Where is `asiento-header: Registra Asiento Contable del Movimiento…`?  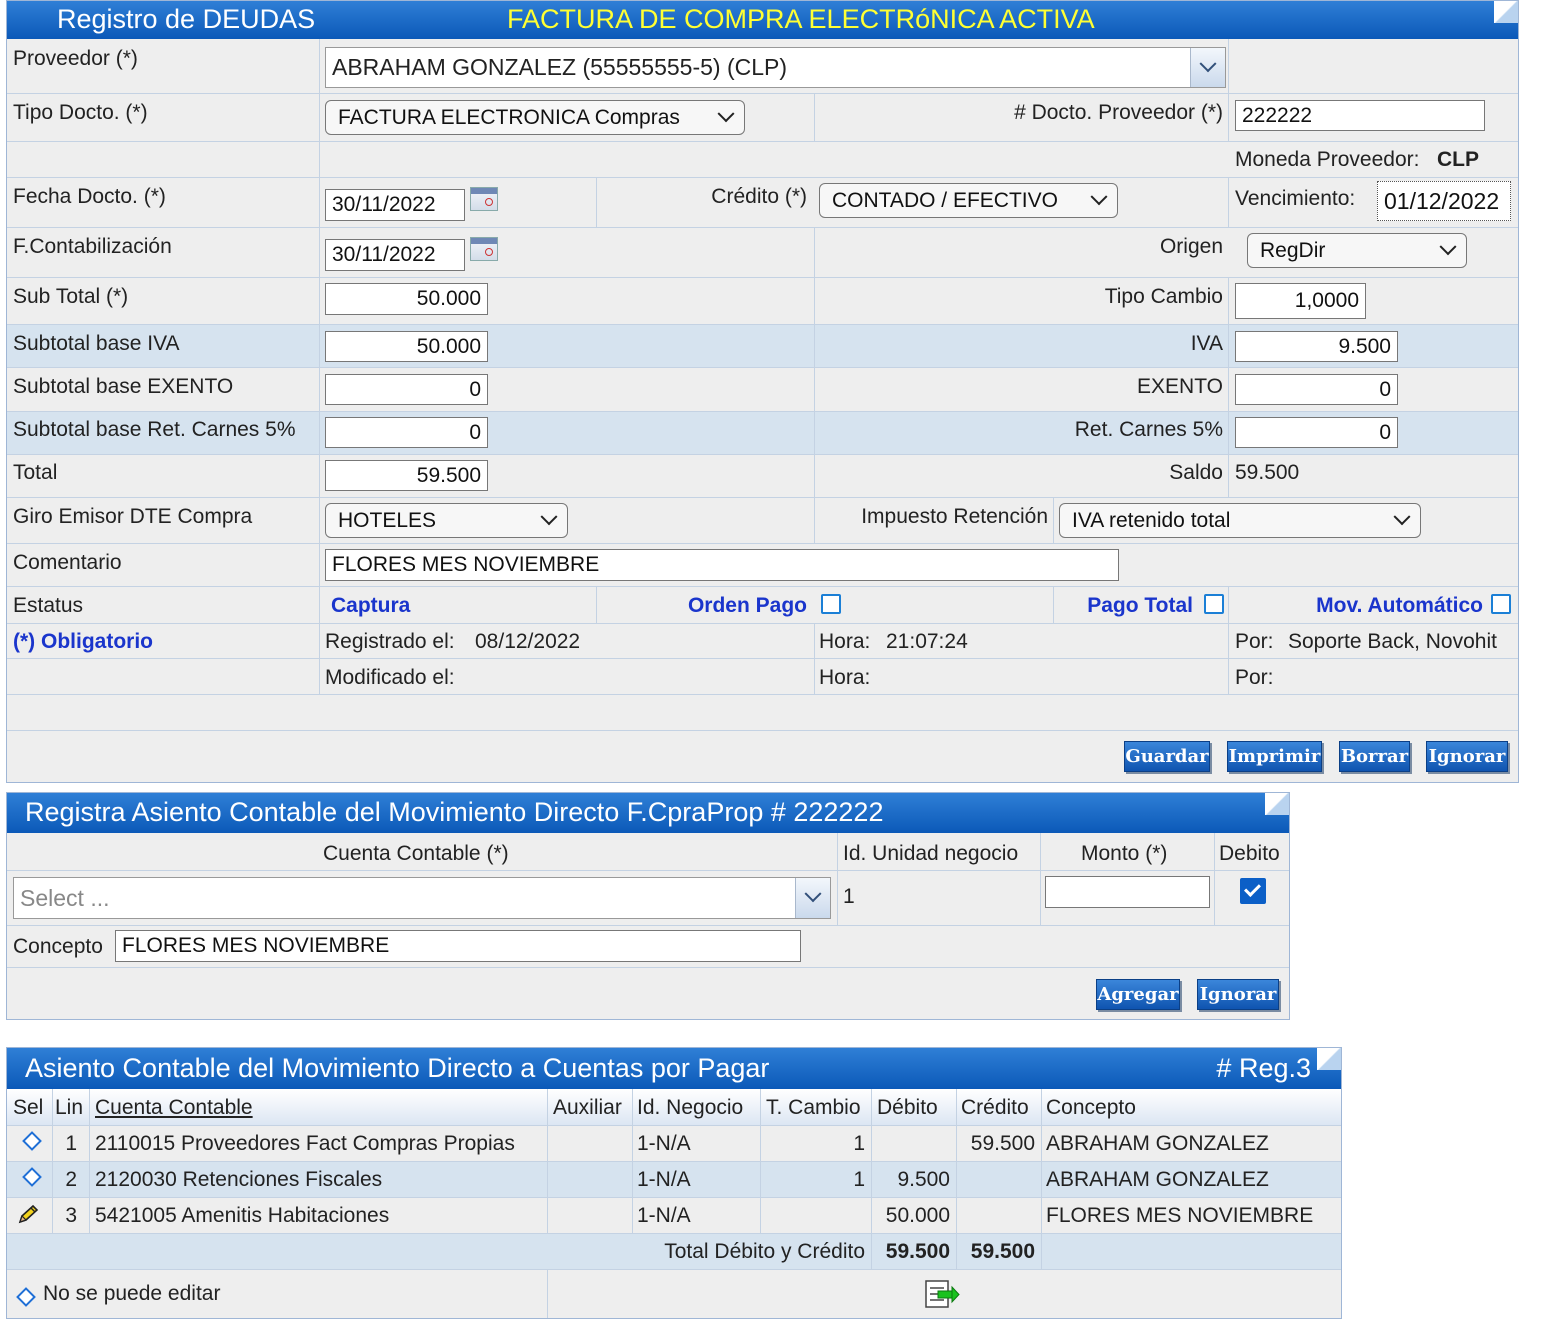 asiento-header: Registra Asiento Contable del Movimiento… is located at coordinates (648, 813).